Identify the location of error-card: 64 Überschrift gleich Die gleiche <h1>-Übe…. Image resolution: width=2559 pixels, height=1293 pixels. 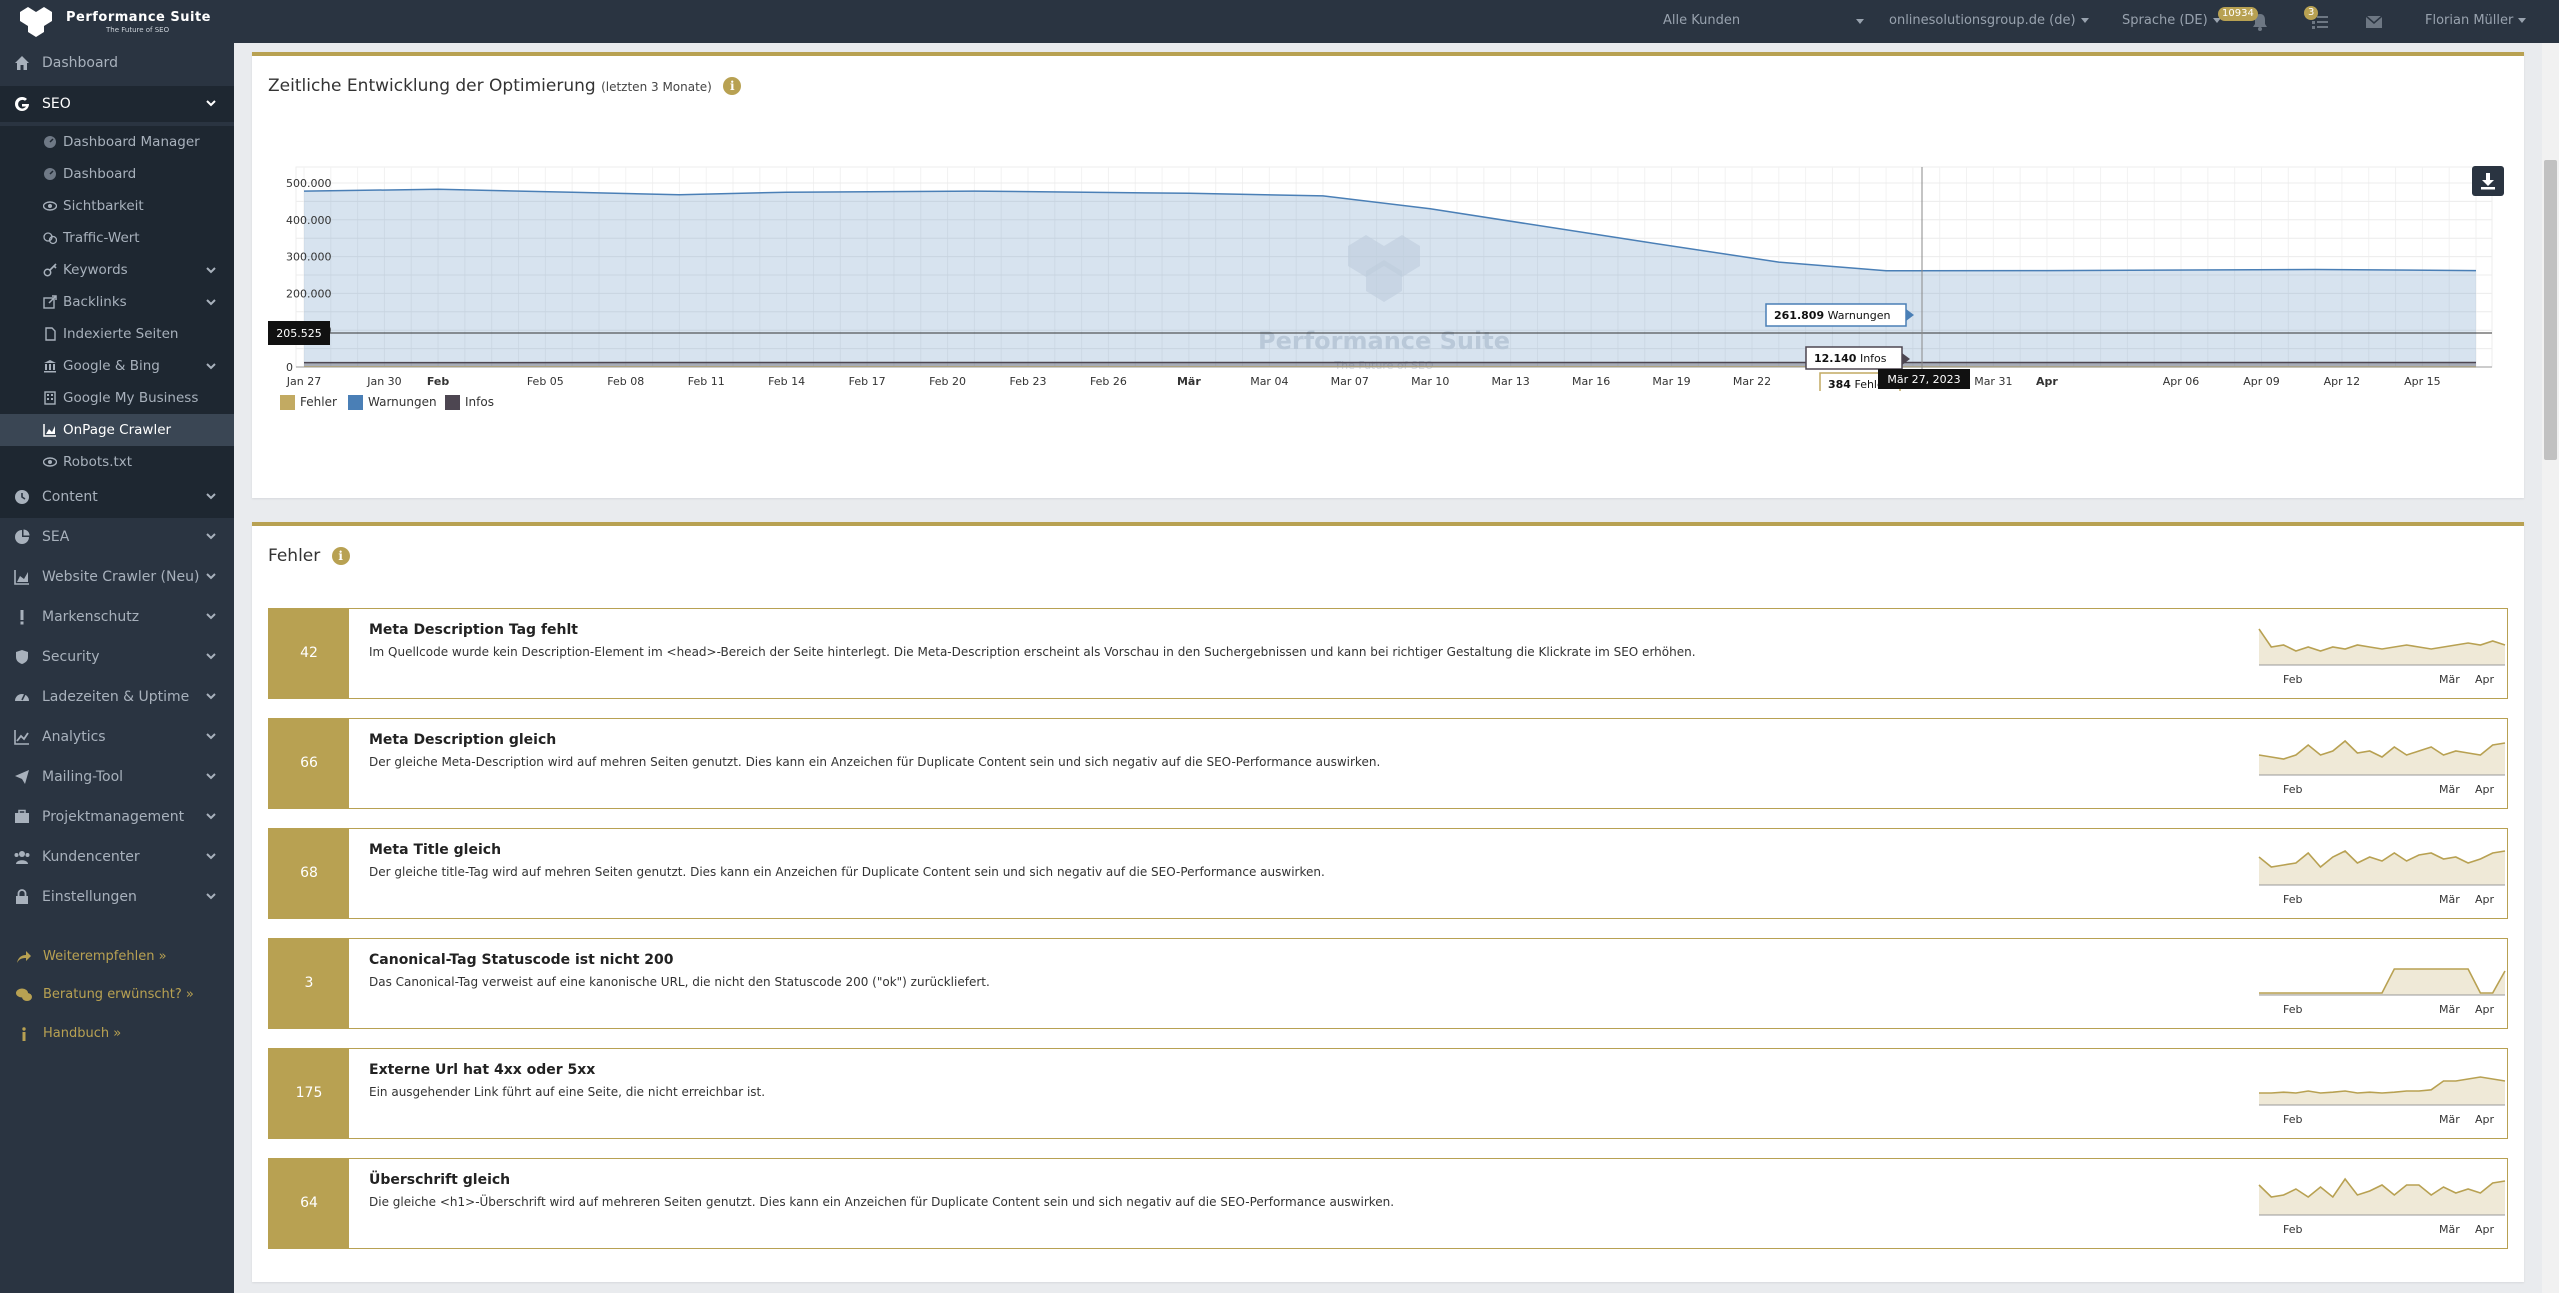
(1388, 1203).